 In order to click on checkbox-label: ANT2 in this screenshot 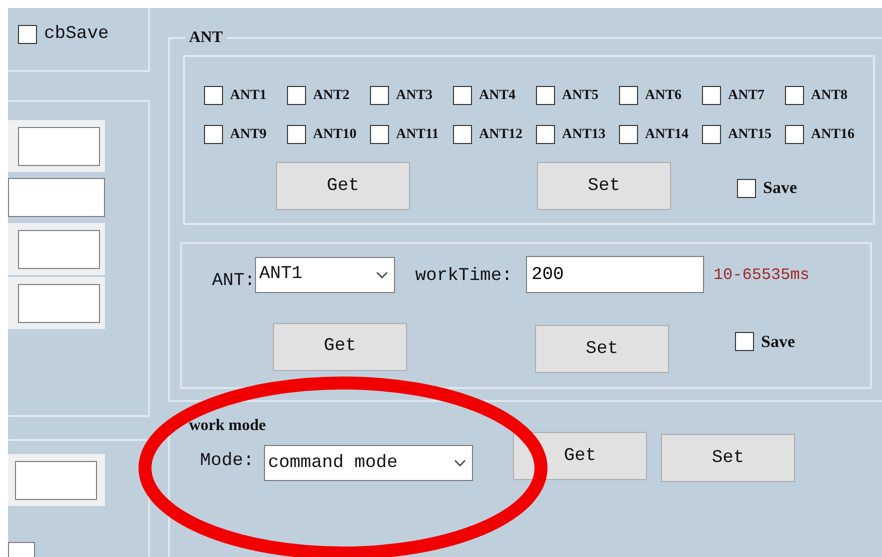, I will do `click(331, 96)`.